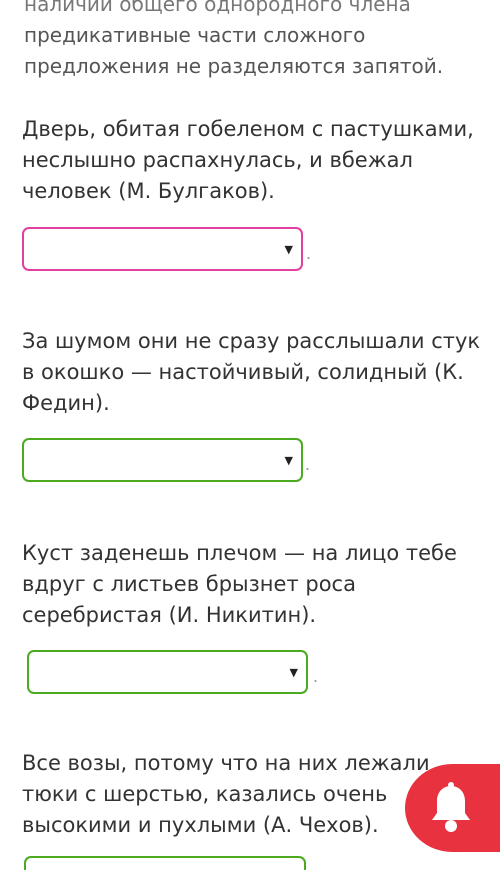 The image size is (500, 870). Describe the element at coordinates (217, 8) in the screenshot. I see `instruction-line-1: наличии общего однородного члена` at that location.